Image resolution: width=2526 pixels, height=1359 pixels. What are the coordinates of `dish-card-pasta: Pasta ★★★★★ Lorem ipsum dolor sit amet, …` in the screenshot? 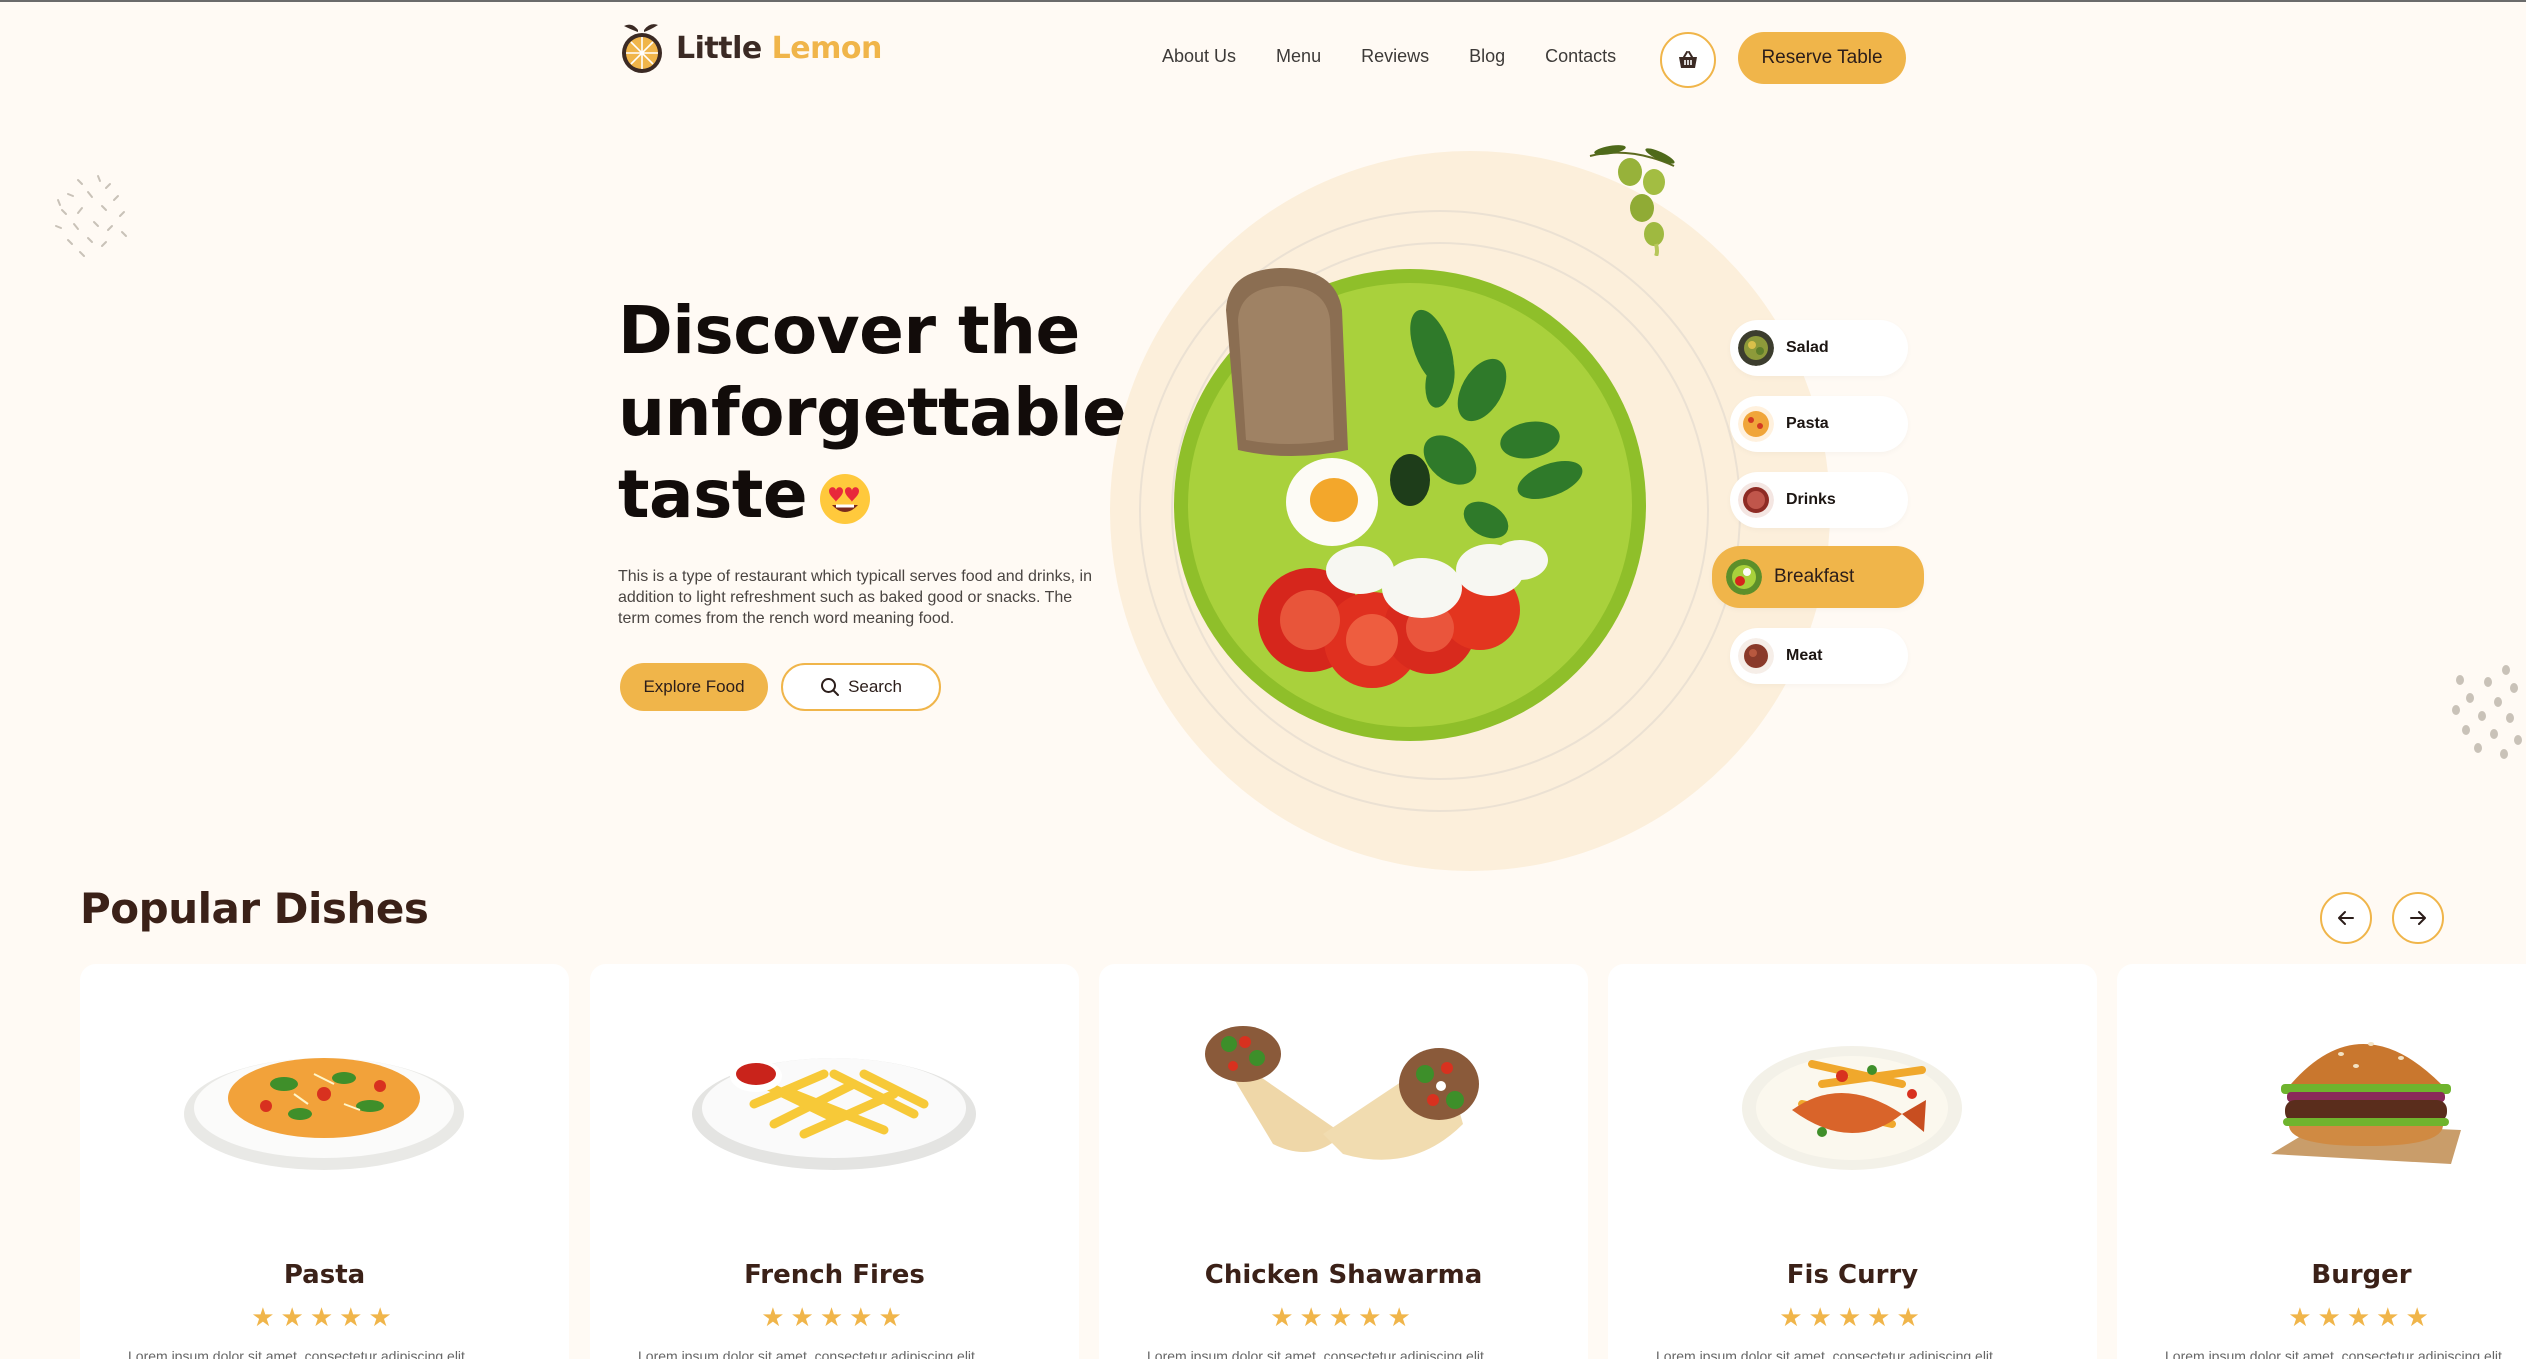 It's located at (324, 1161).